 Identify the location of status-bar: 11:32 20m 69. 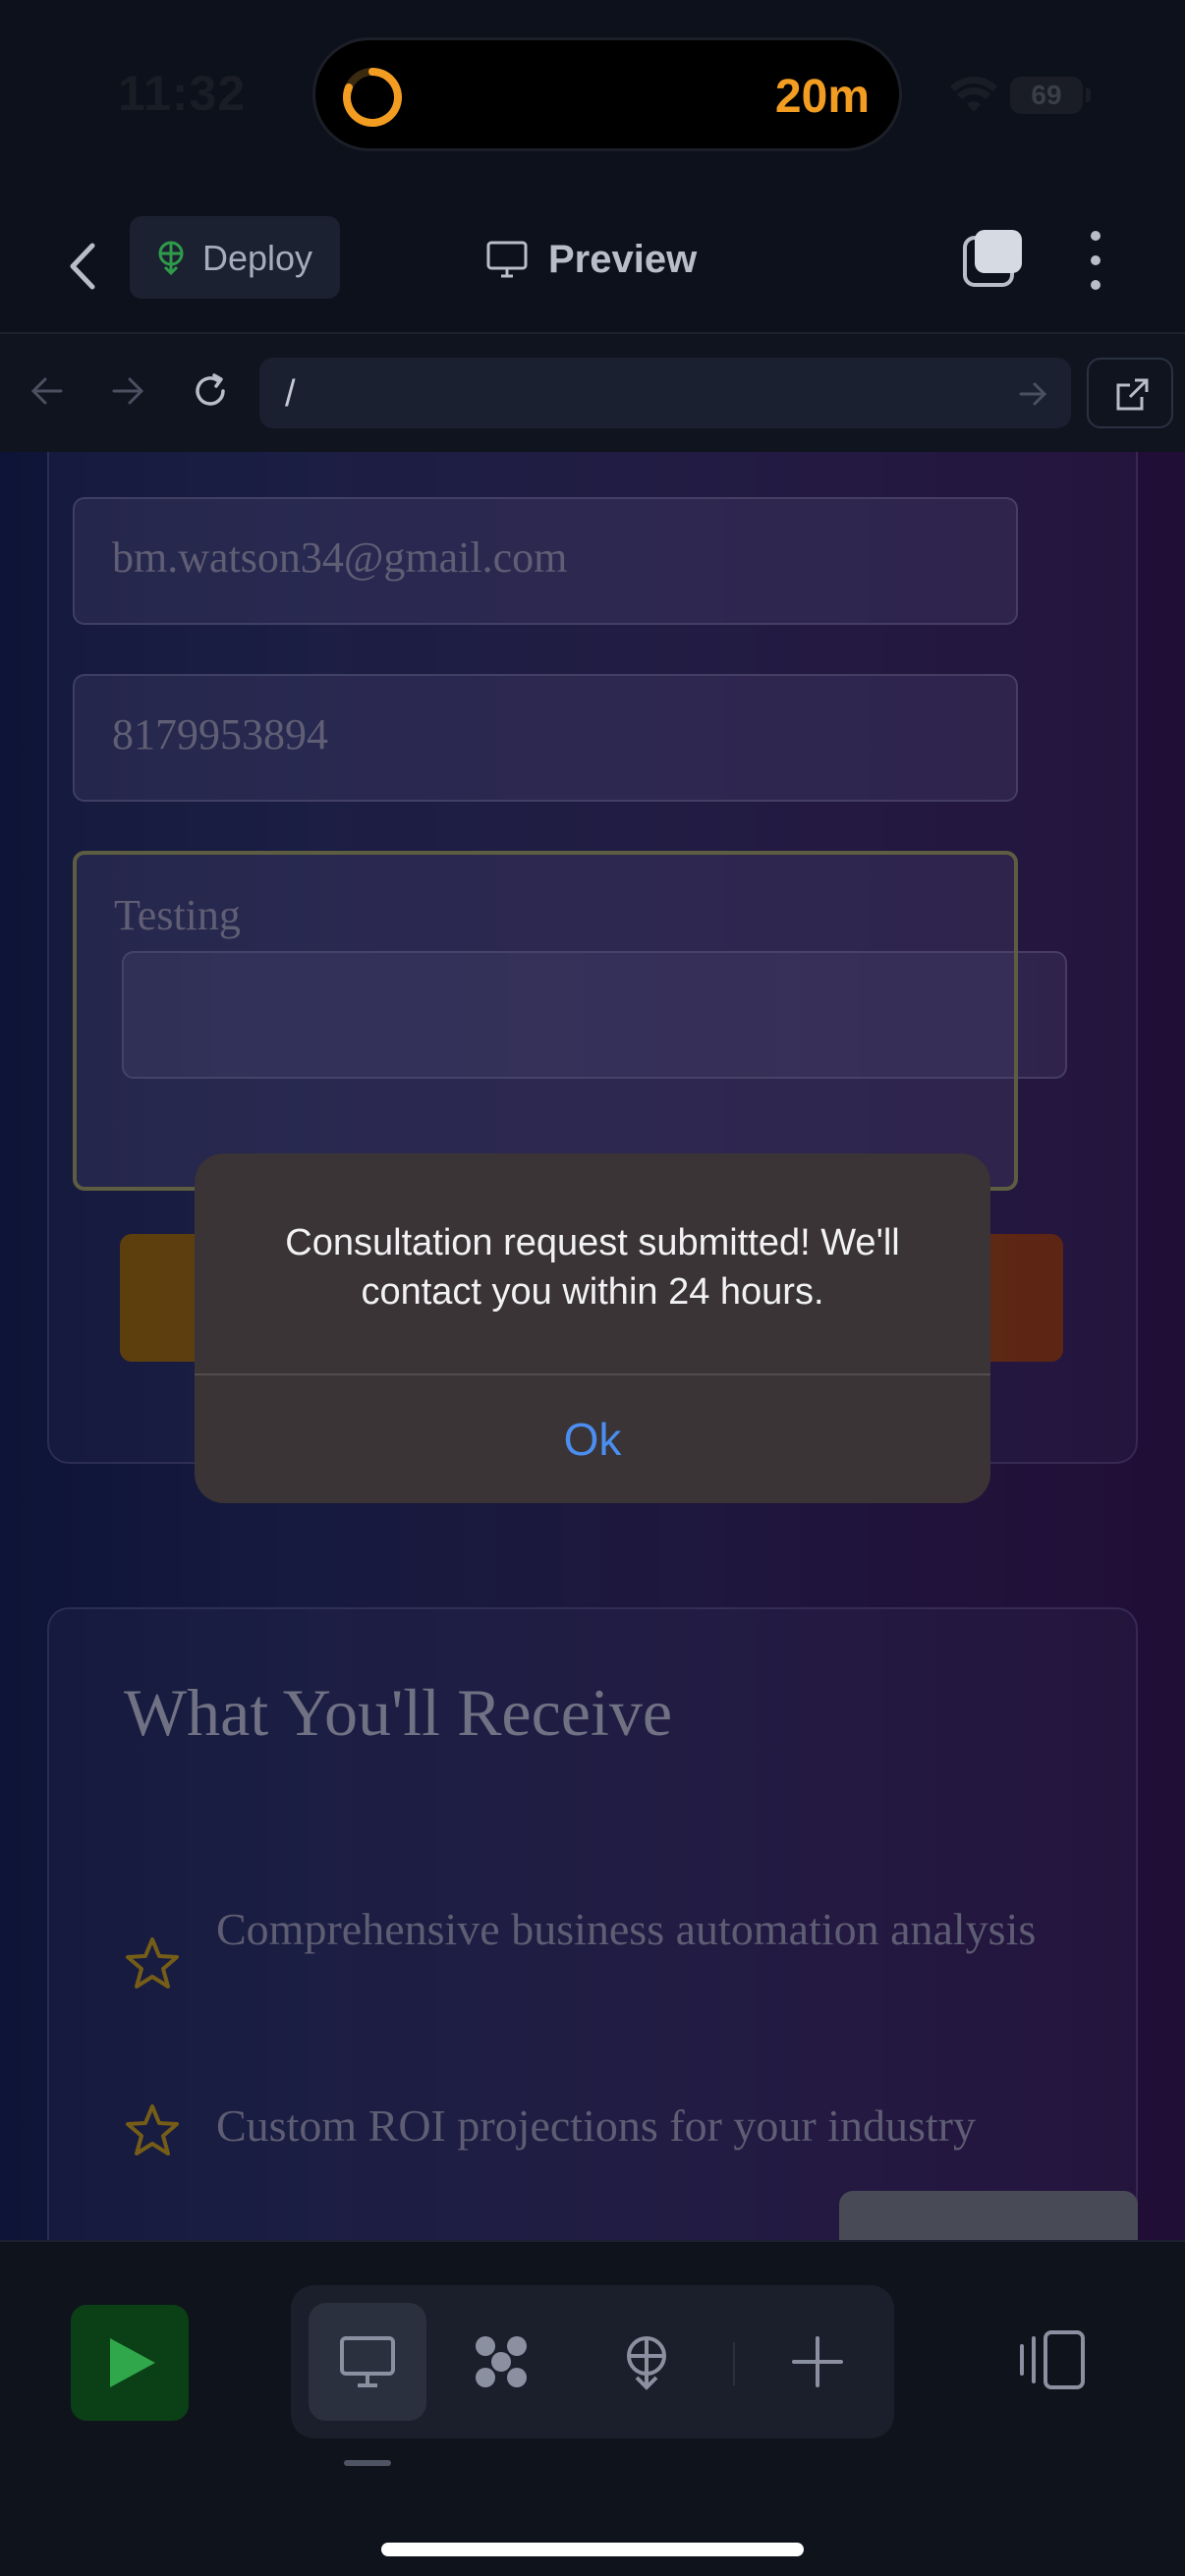
(592, 98).